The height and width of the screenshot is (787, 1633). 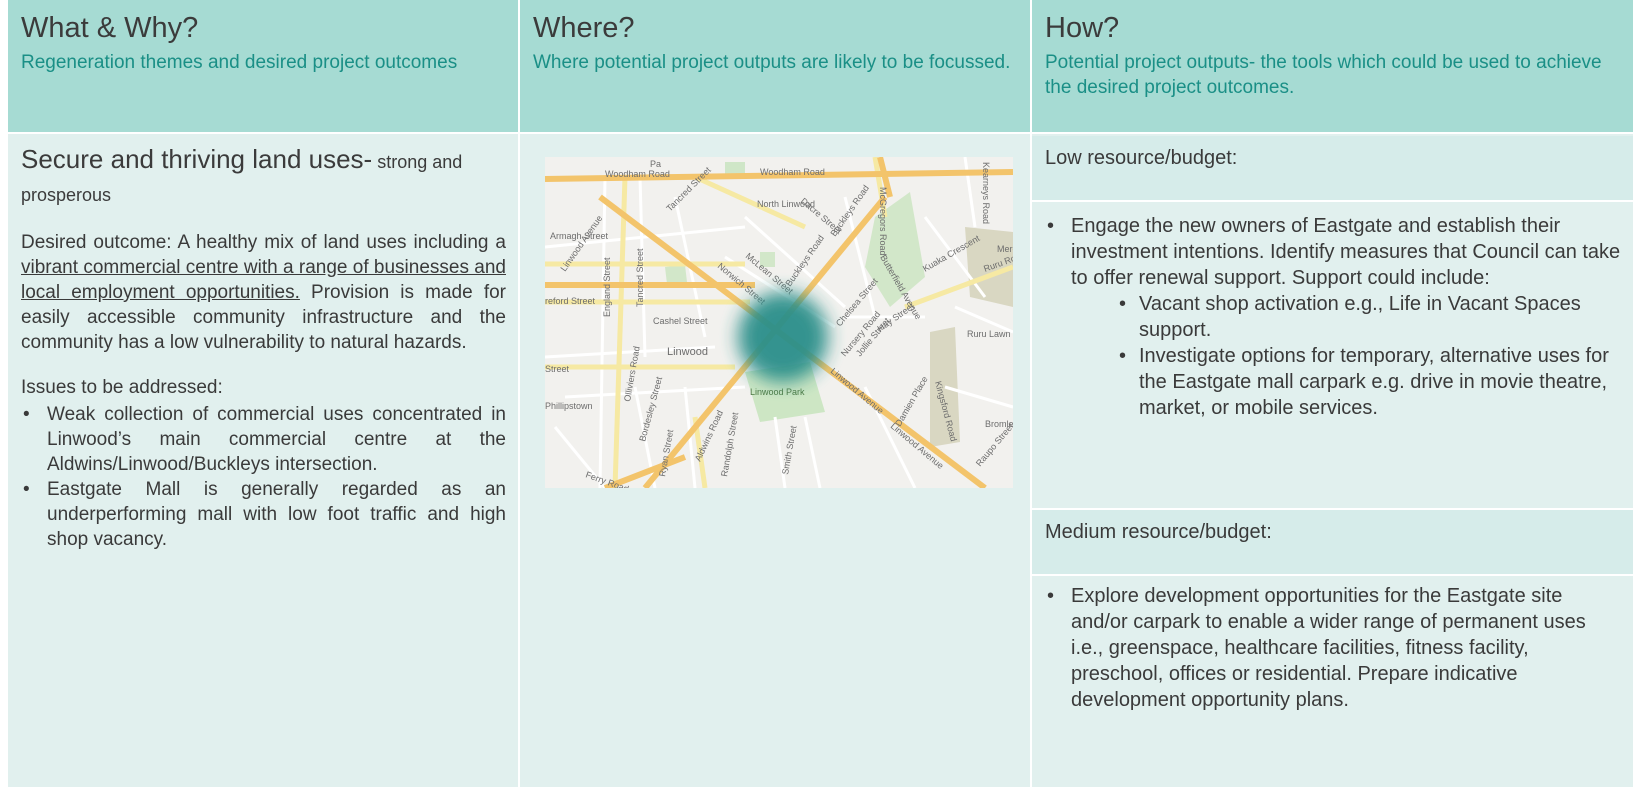 I want to click on map-label: Linwood Park, so click(x=777, y=392).